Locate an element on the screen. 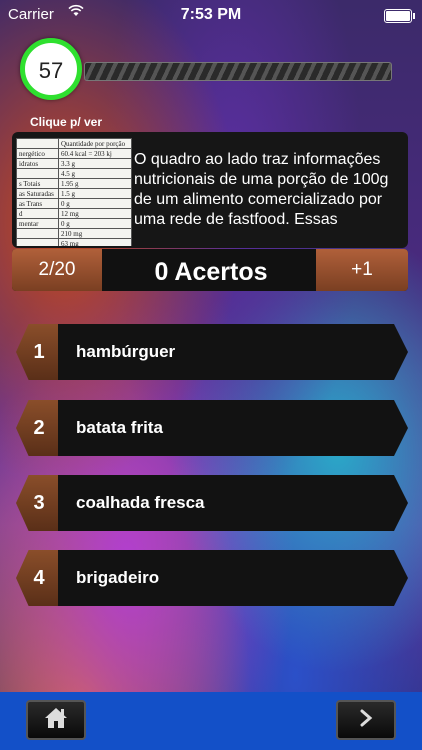 This screenshot has height=750, width=422. nutrition-row: as Saturadas 1.5 g is located at coordinates (74, 193).